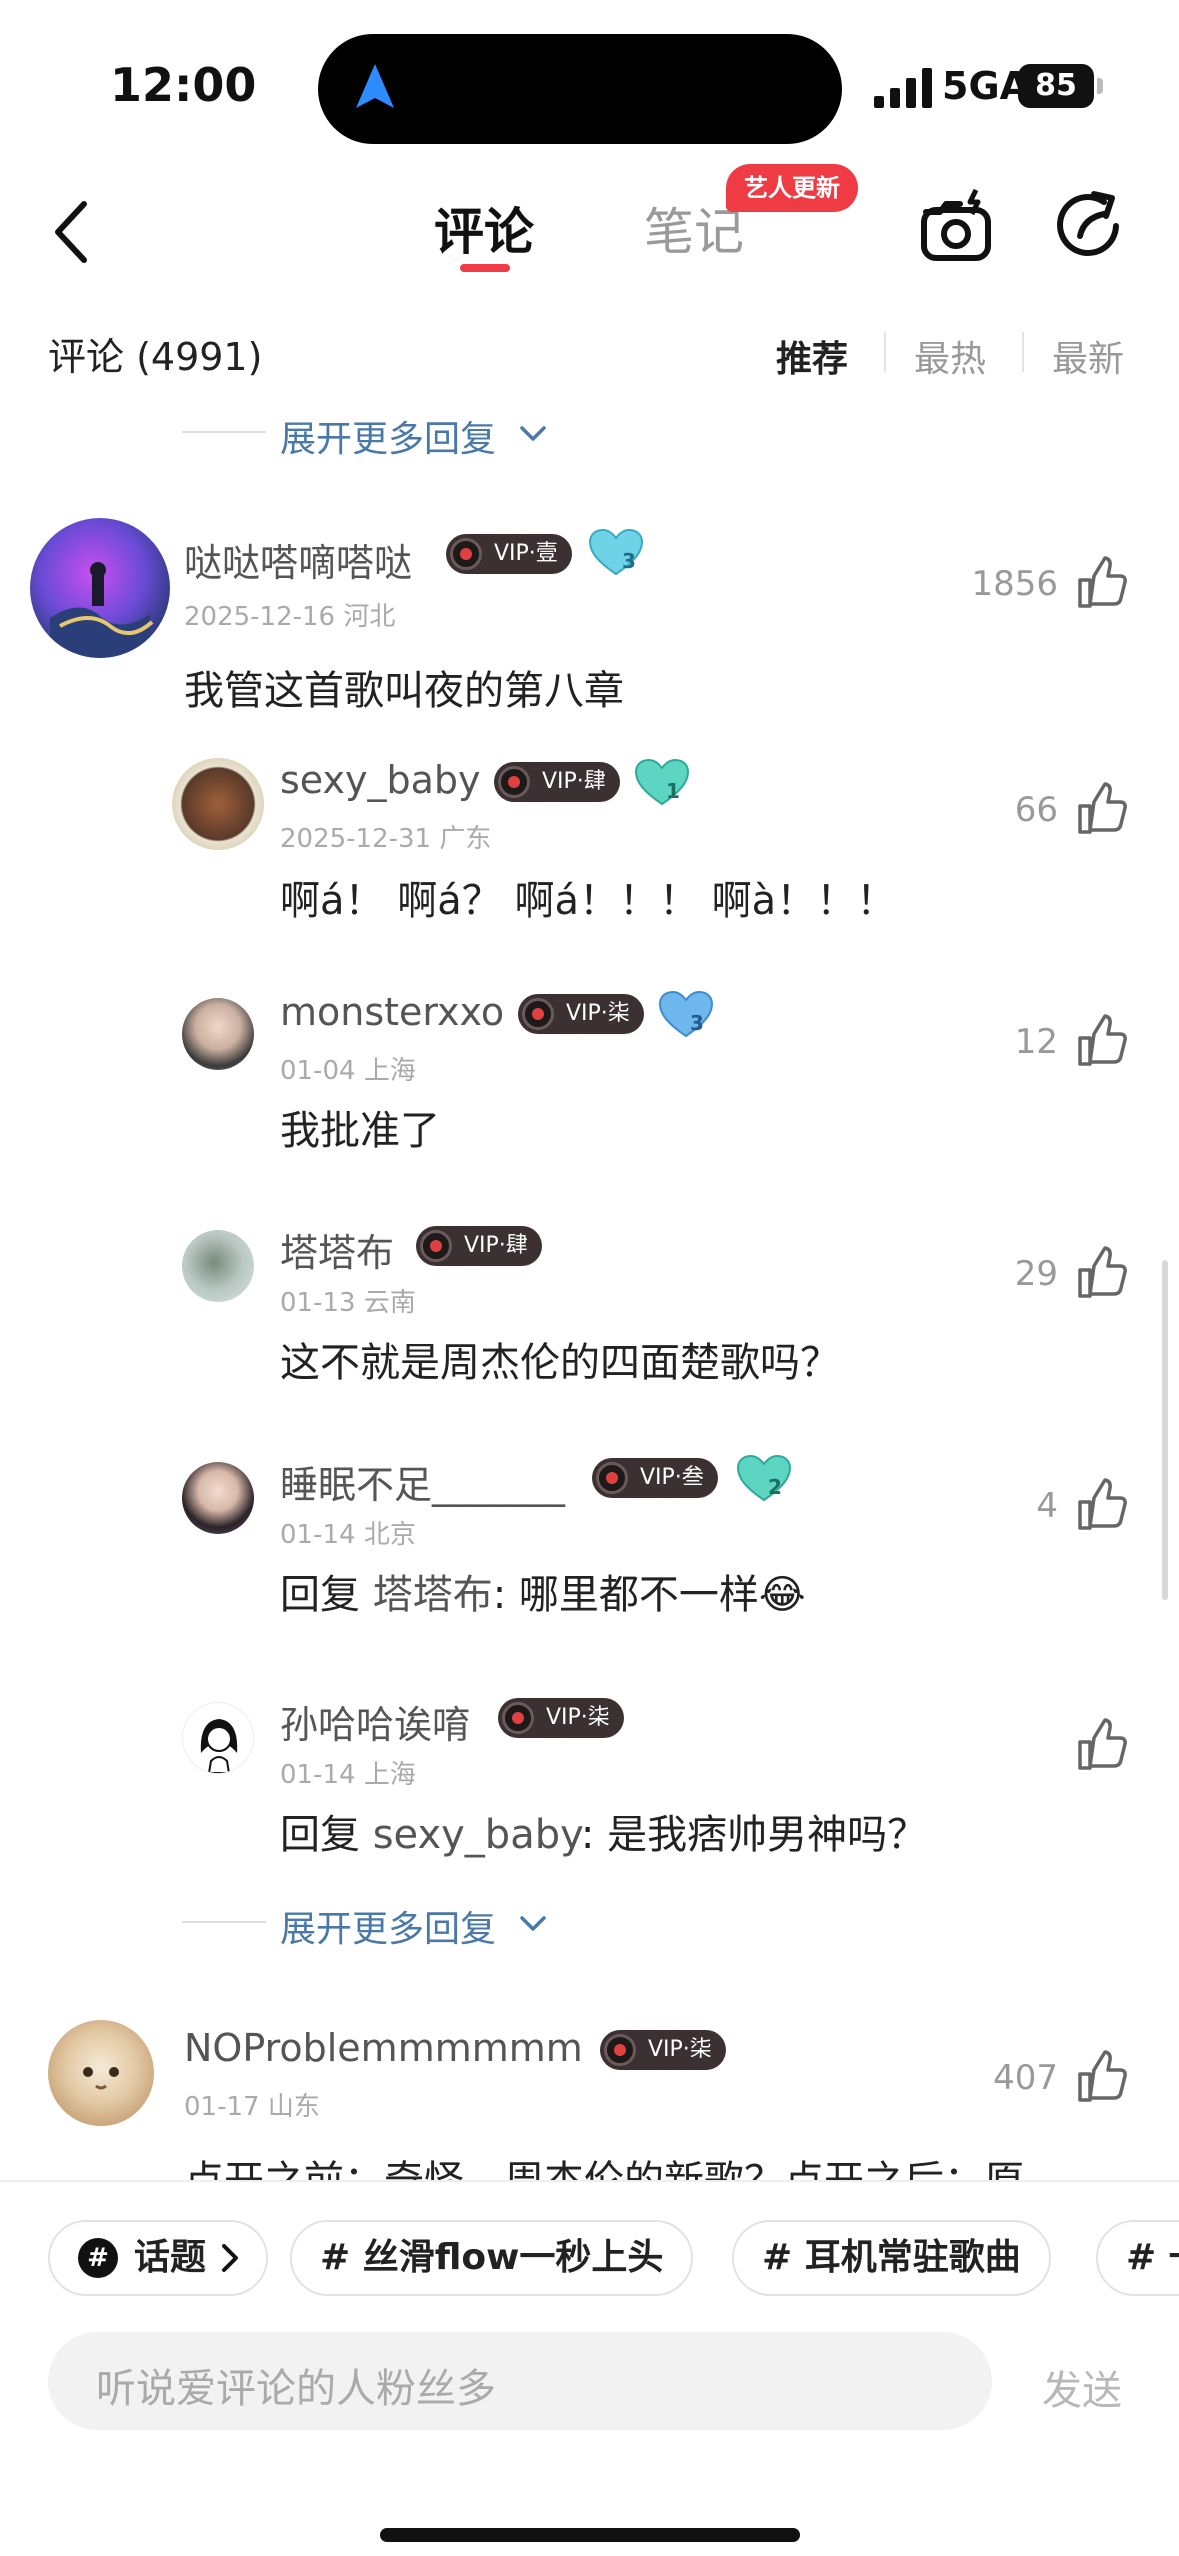 This screenshot has height=2556, width=1179. What do you see at coordinates (183, 85) in the screenshot?
I see `status-time: 12:00` at bounding box center [183, 85].